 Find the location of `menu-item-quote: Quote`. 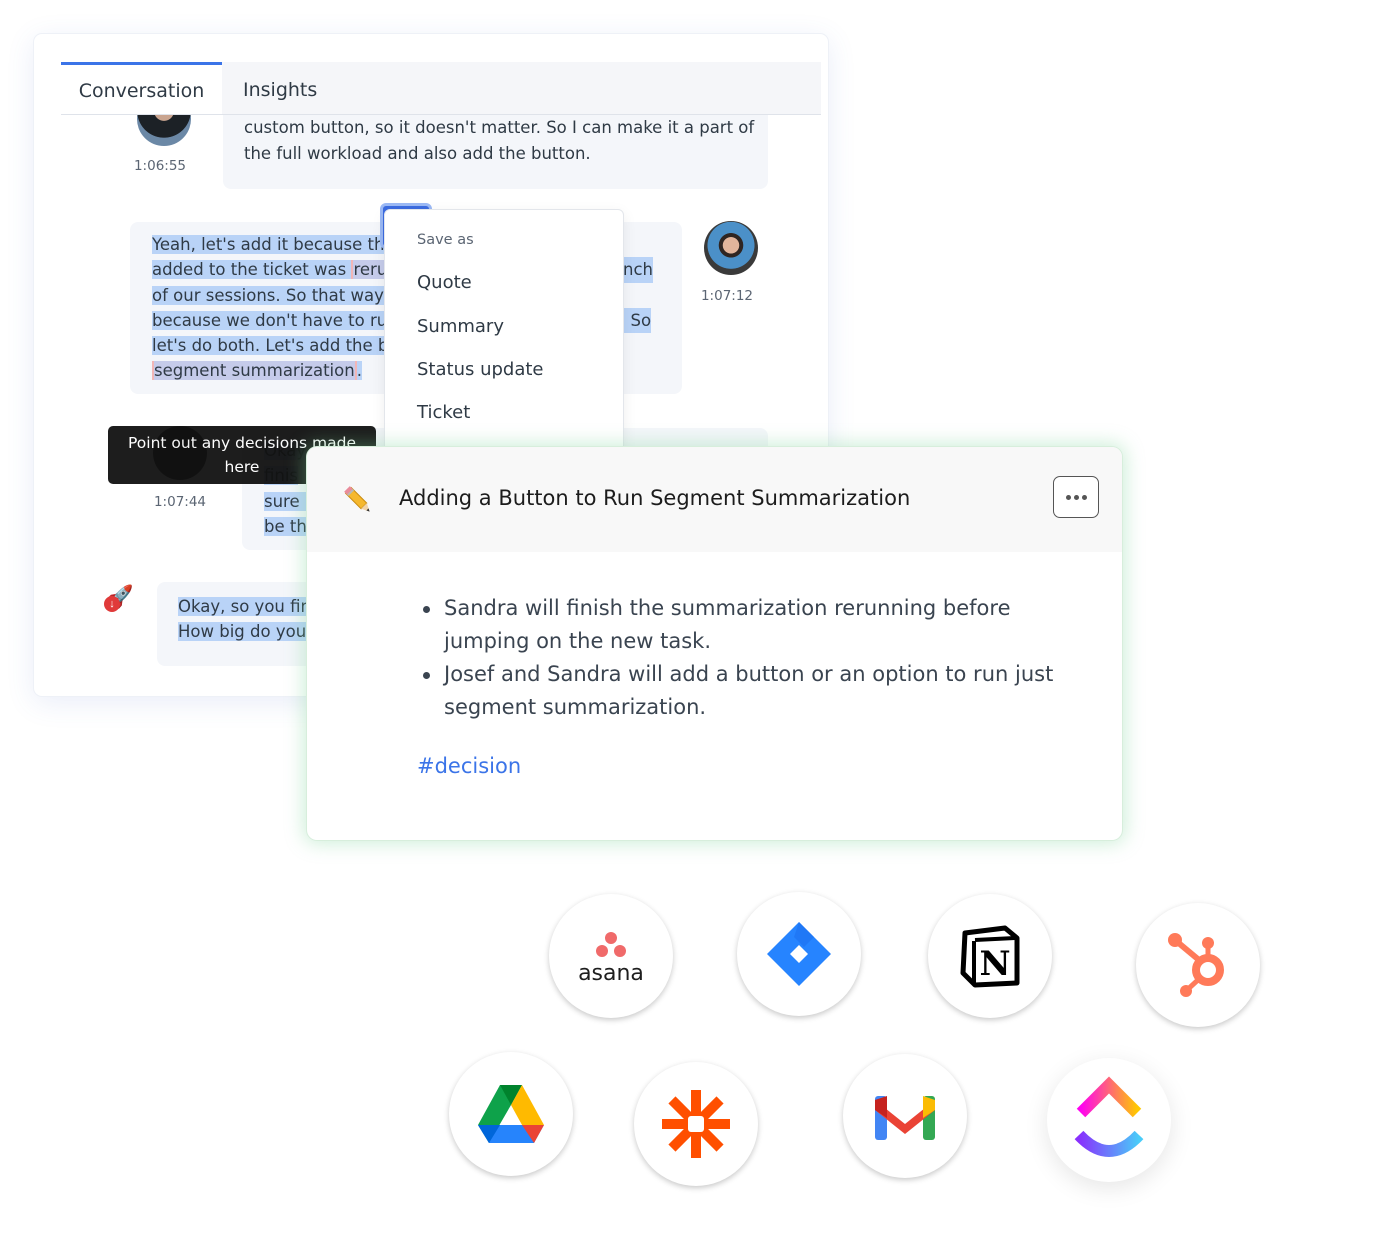

menu-item-quote: Quote is located at coordinates (444, 282).